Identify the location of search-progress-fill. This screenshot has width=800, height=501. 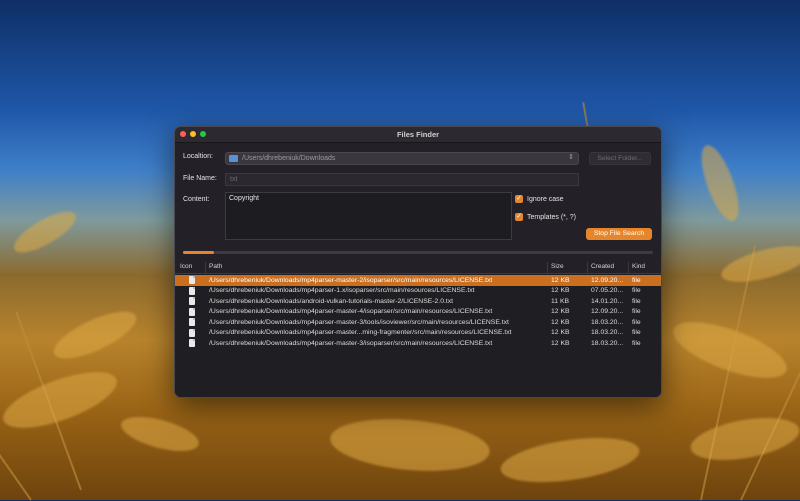
(198, 252).